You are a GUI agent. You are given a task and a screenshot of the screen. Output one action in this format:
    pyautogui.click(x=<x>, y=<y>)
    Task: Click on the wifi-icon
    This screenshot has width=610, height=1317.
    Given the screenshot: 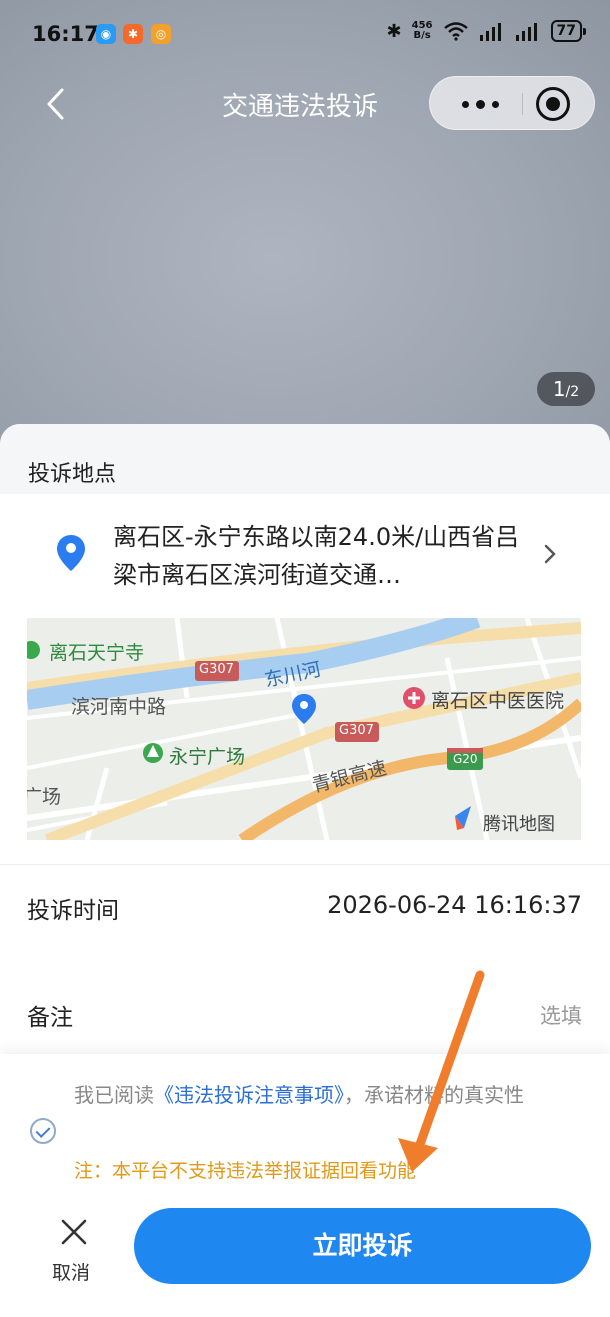 What is the action you would take?
    pyautogui.click(x=455, y=31)
    